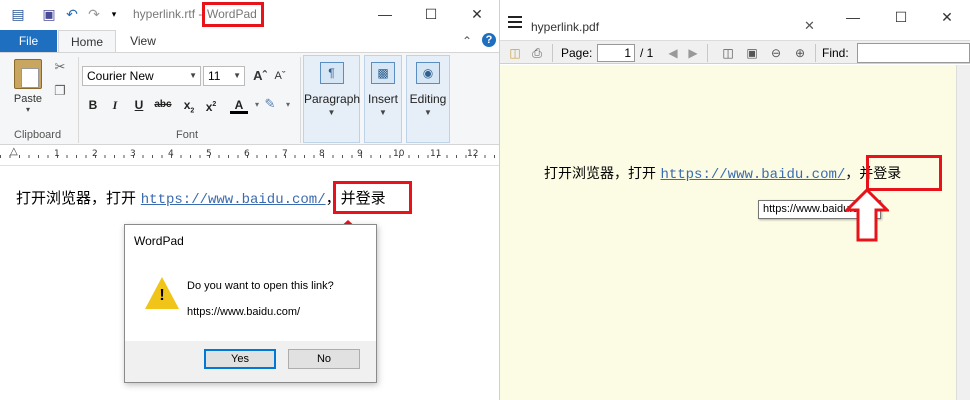 This screenshot has width=970, height=400. I want to click on dialog-message: Do you want to open this link?, so click(260, 286).